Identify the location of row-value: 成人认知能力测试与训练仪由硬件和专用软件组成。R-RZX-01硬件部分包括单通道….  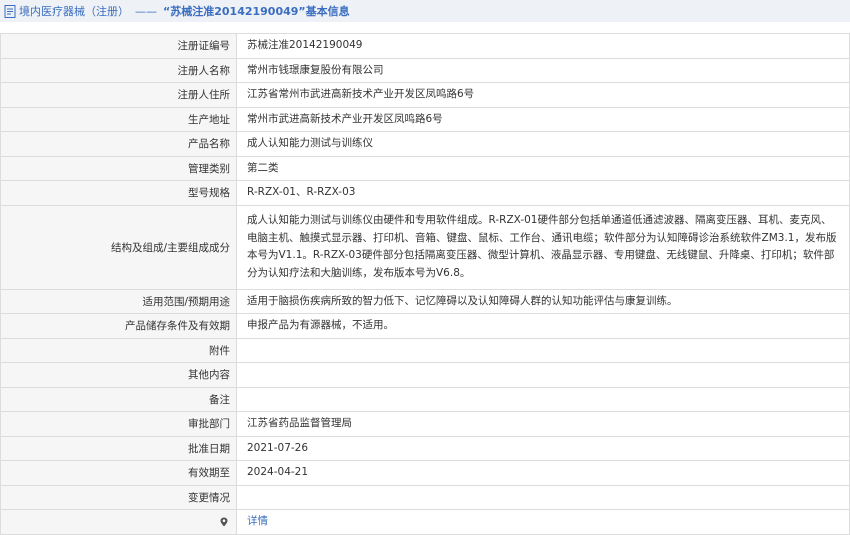
(543, 247).